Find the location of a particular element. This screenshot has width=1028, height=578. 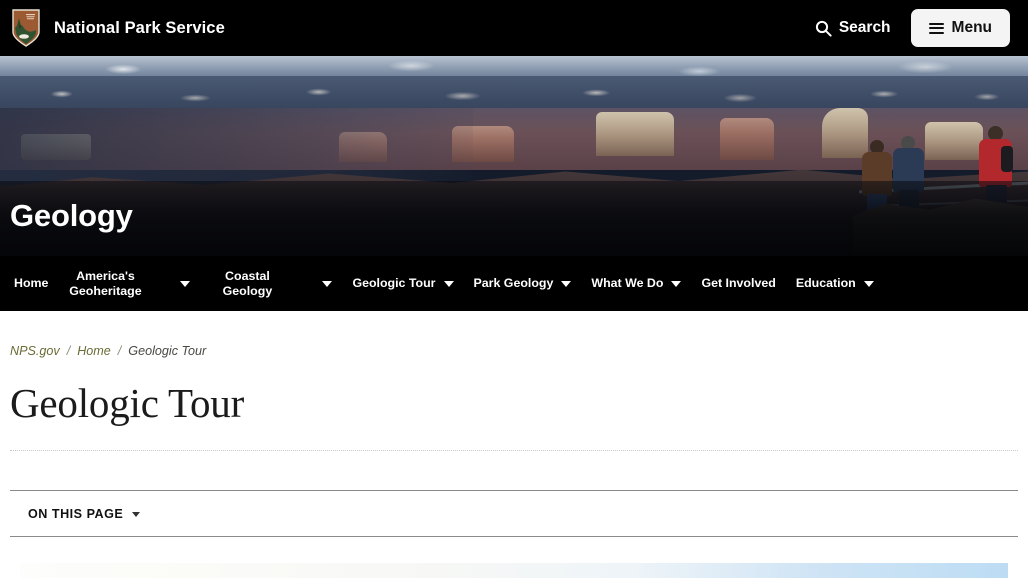

nav-item-label: Coastal Geology is located at coordinates (247, 283).